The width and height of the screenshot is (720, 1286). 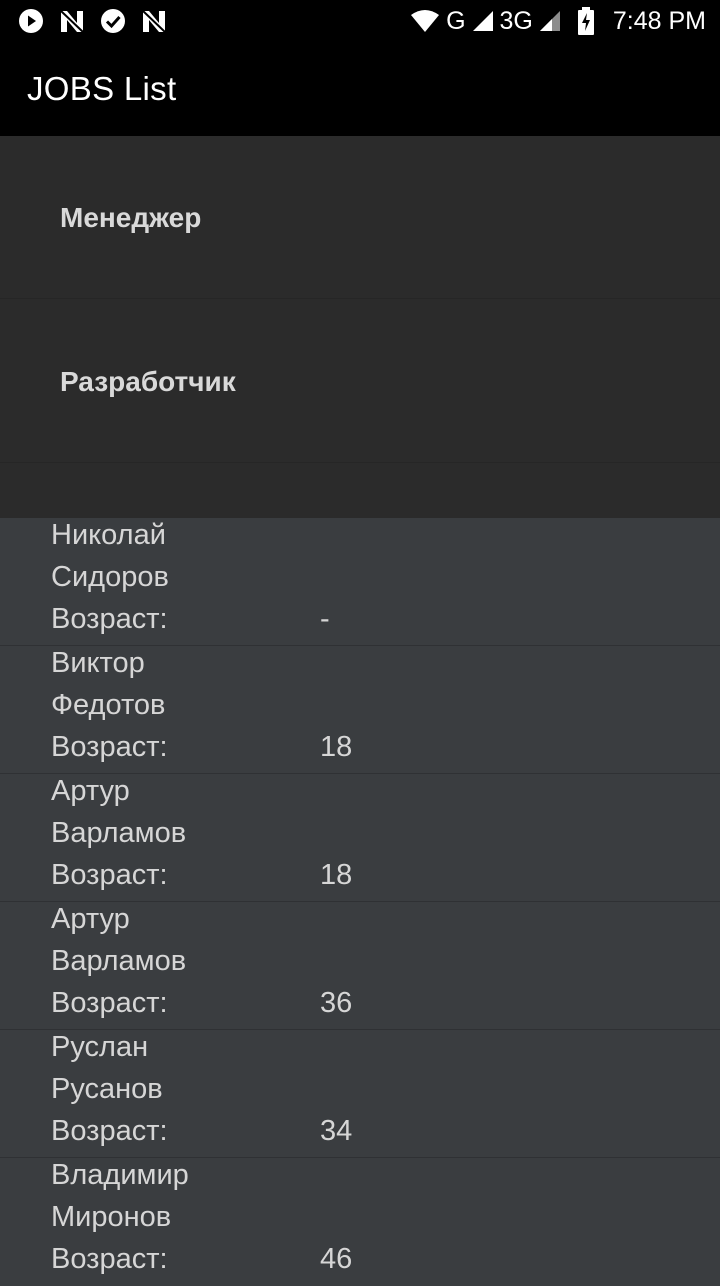 What do you see at coordinates (100, 1047) in the screenshot?
I see `employee-first-name: Руслан` at bounding box center [100, 1047].